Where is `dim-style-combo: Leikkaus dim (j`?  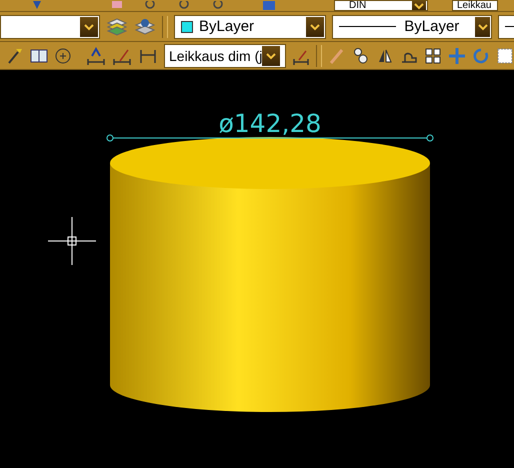
dim-style-combo: Leikkaus dim (j is located at coordinates (225, 56).